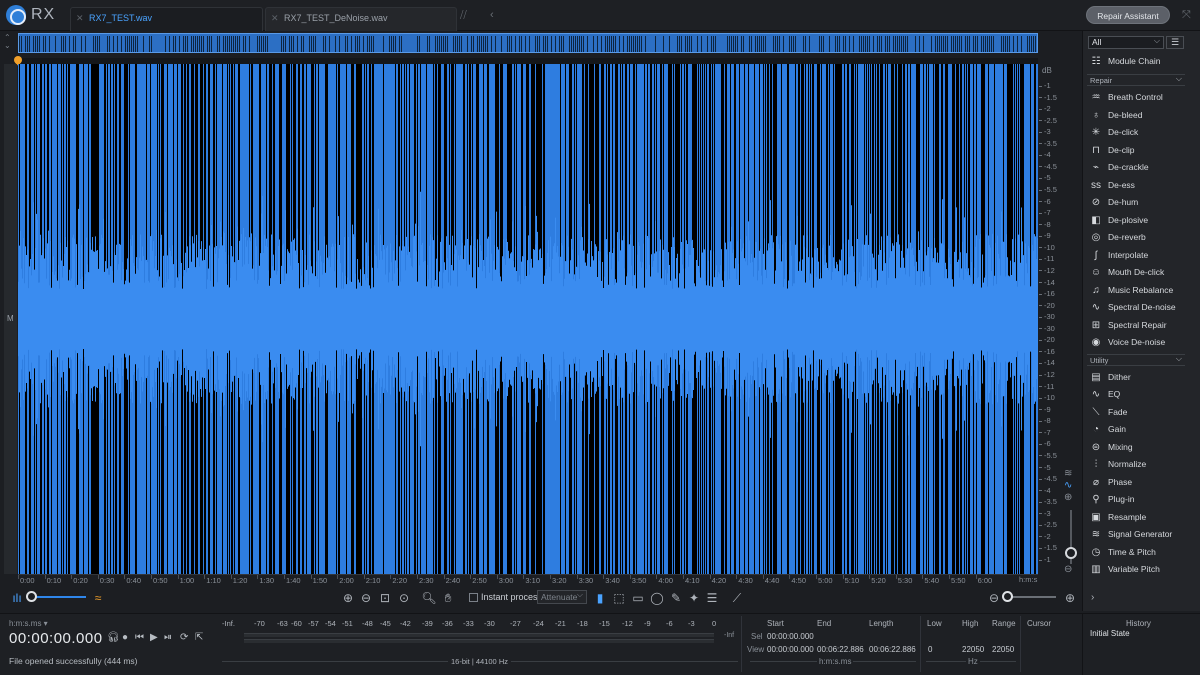 This screenshot has width=1200, height=675. I want to click on harmonic-selection-icon: ☰, so click(712, 598).